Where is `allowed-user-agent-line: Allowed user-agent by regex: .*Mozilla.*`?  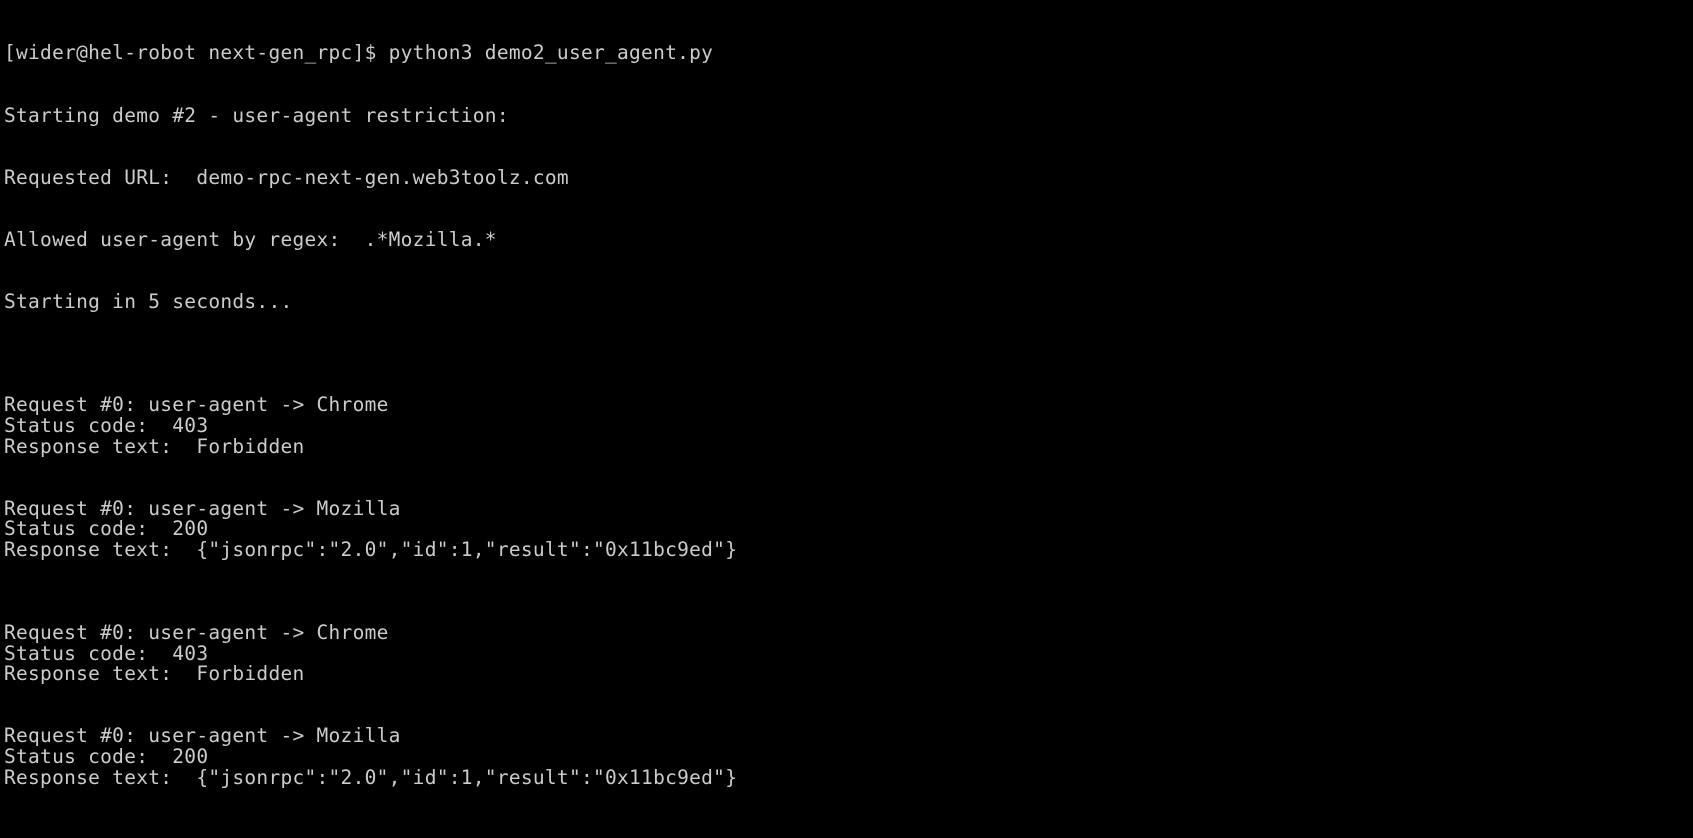
allowed-user-agent-line: Allowed user-agent by regex: .*Mozilla.* is located at coordinates (250, 239).